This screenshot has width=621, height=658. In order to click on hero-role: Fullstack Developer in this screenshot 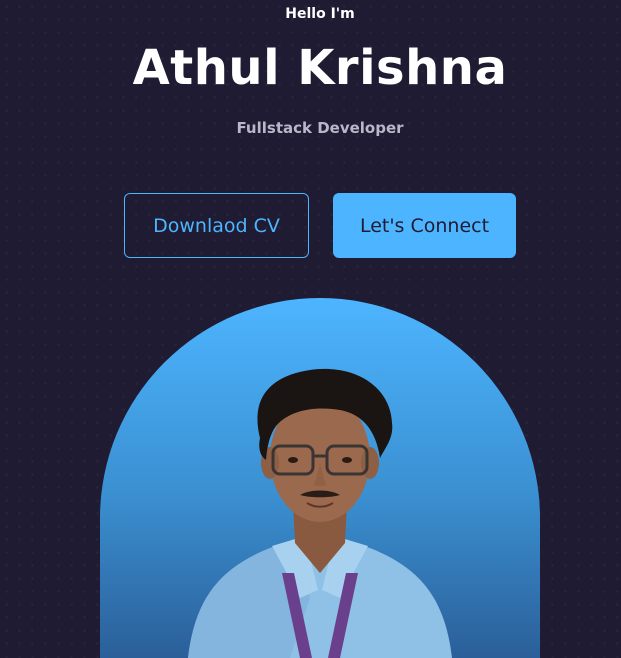, I will do `click(320, 128)`.